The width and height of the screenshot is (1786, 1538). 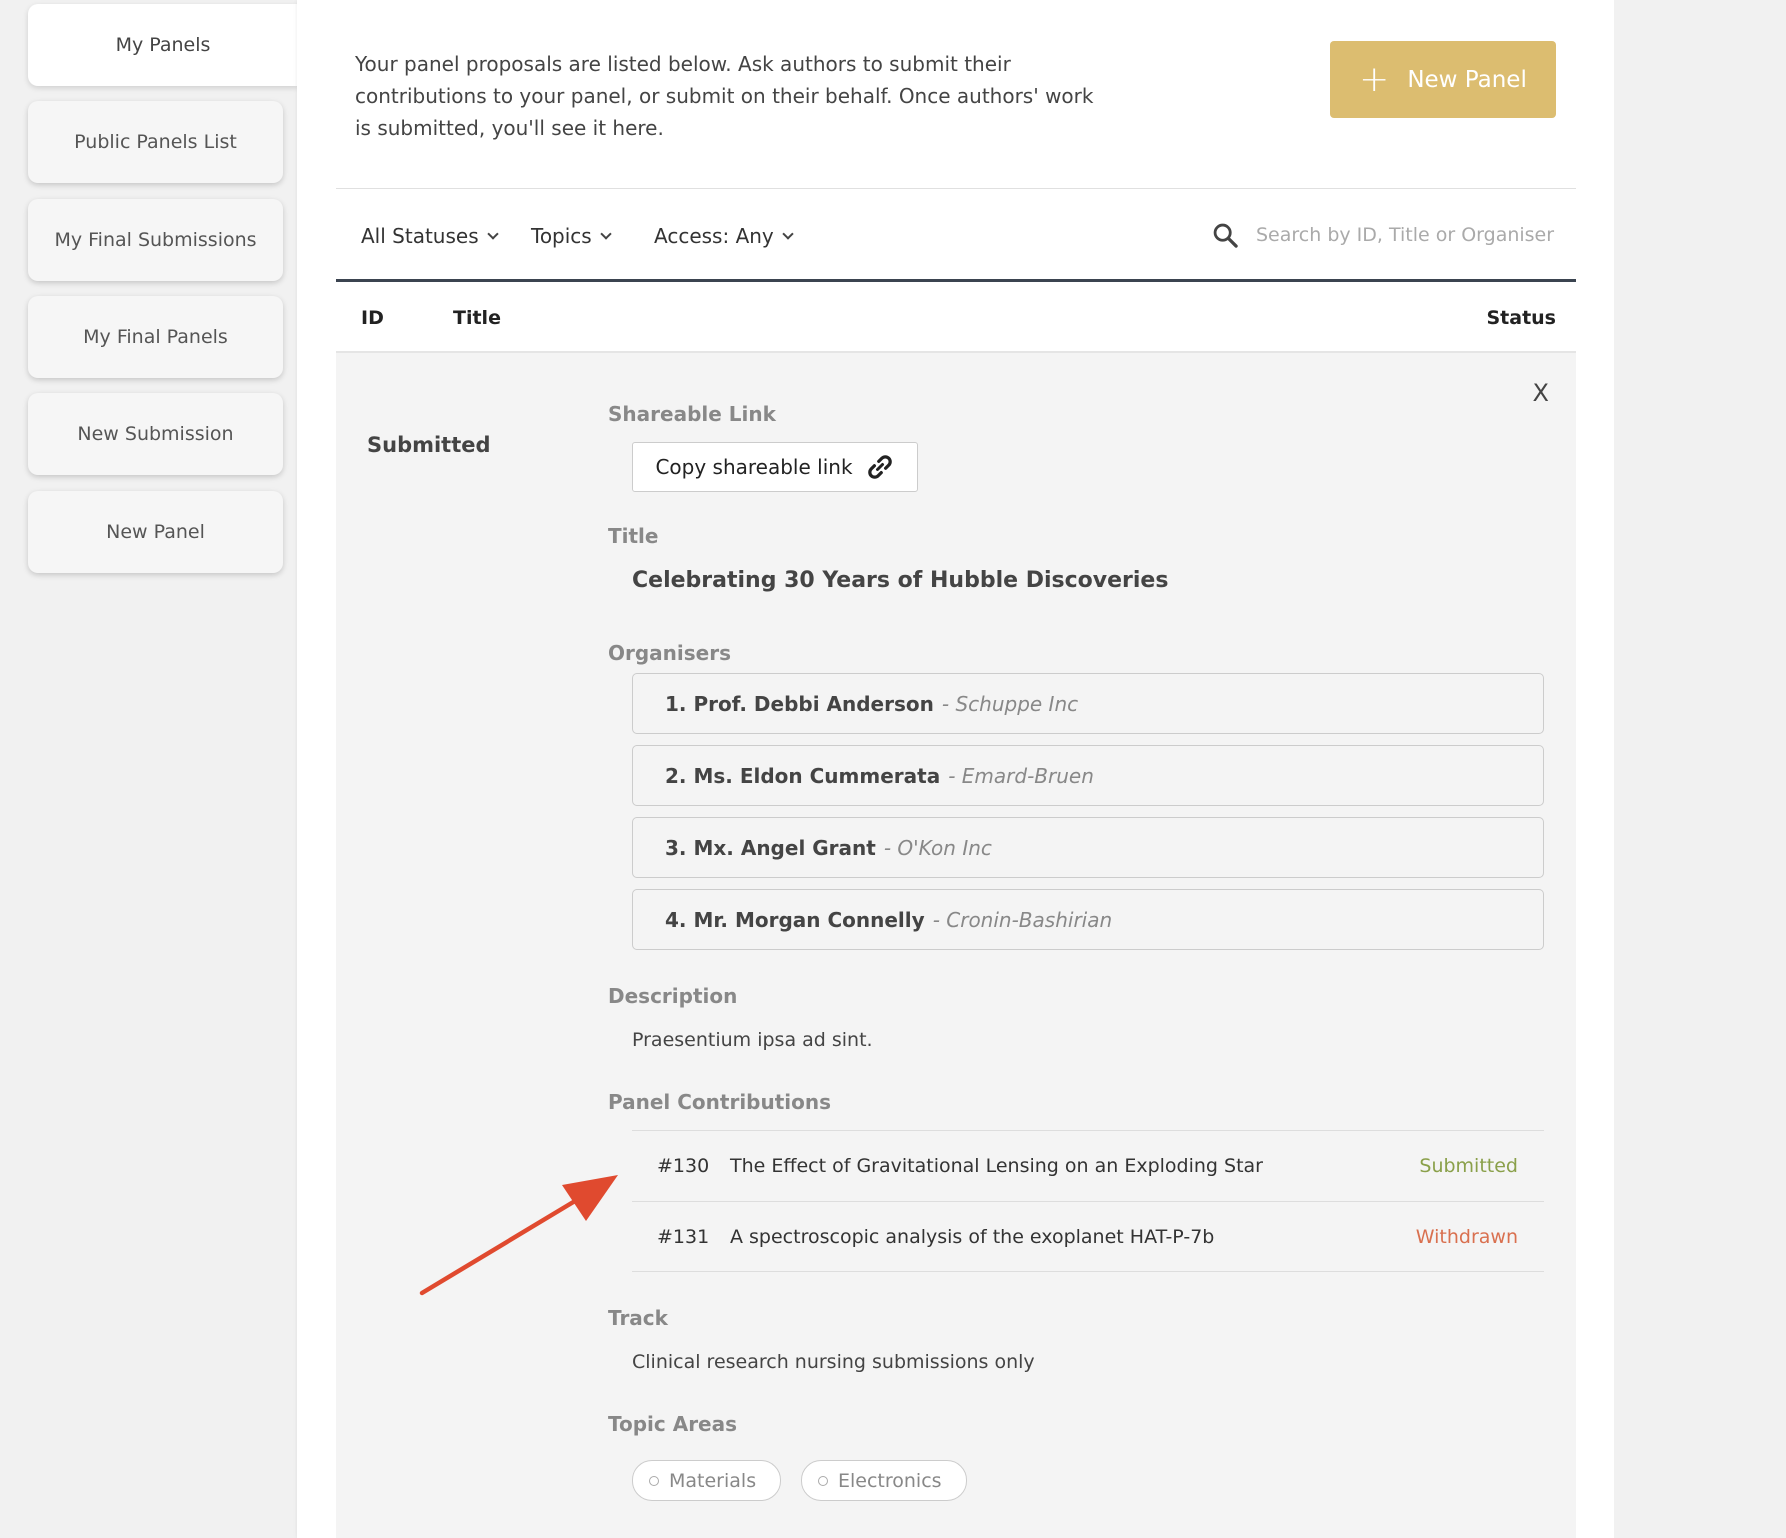 I want to click on sidebar-item-label: Public Panels List, so click(x=155, y=142).